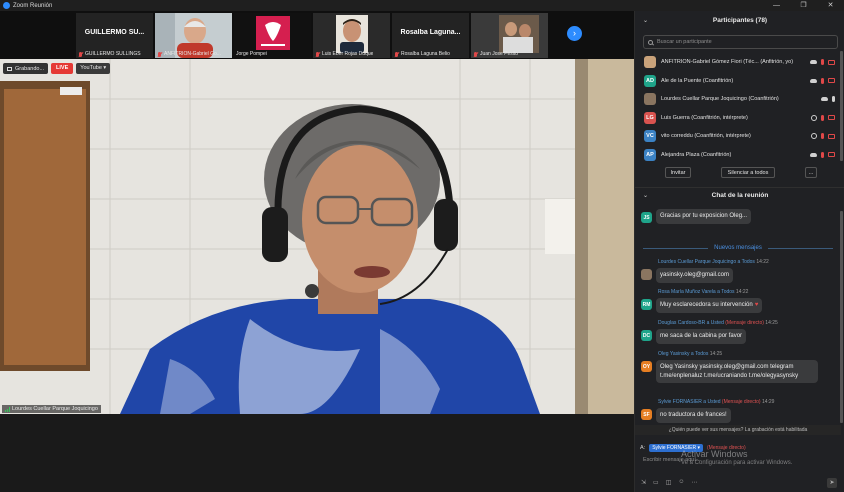  Describe the element at coordinates (650, 136) in the screenshot. I see `avatar: VC` at that location.